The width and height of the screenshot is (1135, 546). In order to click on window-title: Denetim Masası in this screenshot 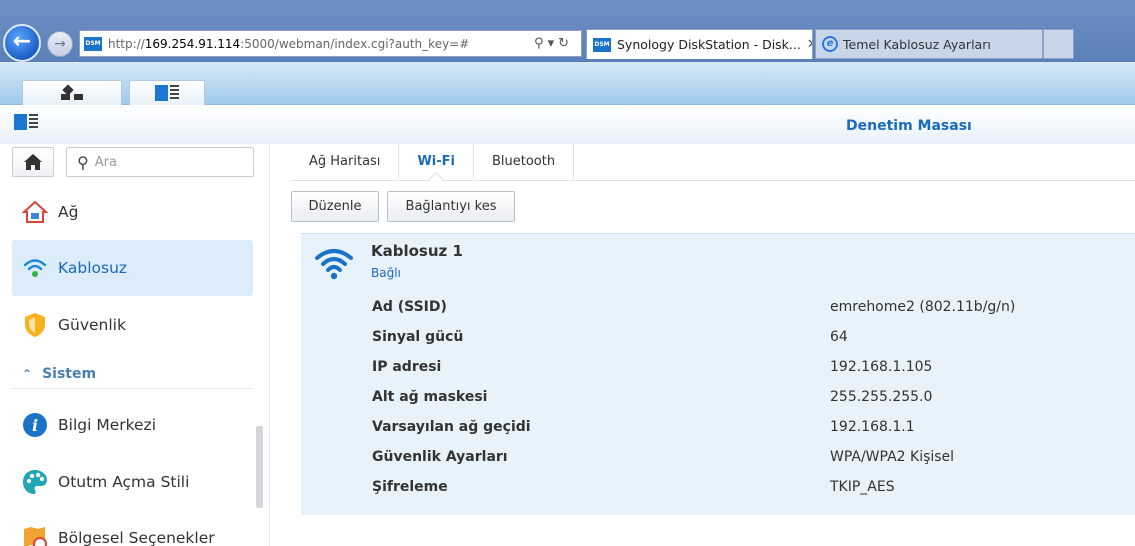, I will do `click(909, 126)`.